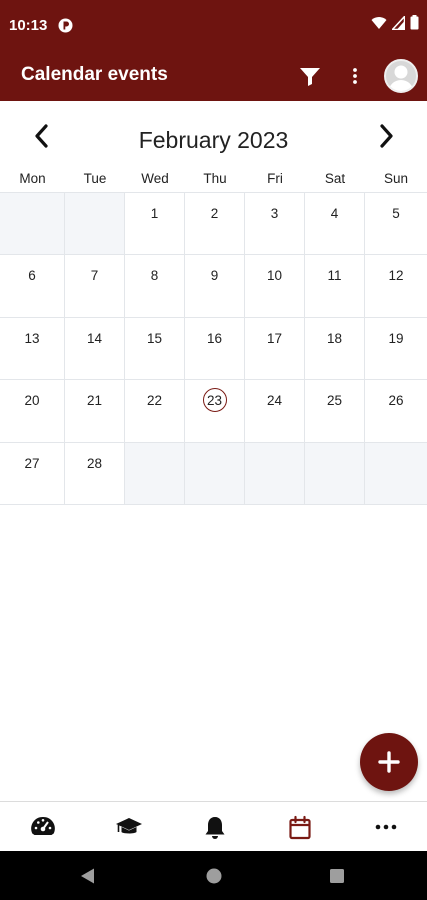  What do you see at coordinates (334, 276) in the screenshot?
I see `day-number: 11` at bounding box center [334, 276].